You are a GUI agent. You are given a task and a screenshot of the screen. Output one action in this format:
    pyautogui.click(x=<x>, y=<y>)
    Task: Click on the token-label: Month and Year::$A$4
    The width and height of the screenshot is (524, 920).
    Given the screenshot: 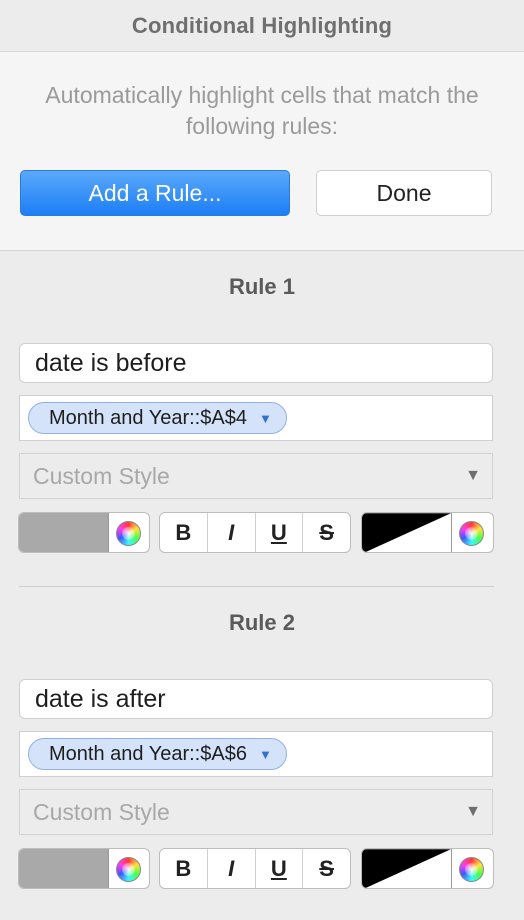 What is the action you would take?
    pyautogui.click(x=148, y=417)
    